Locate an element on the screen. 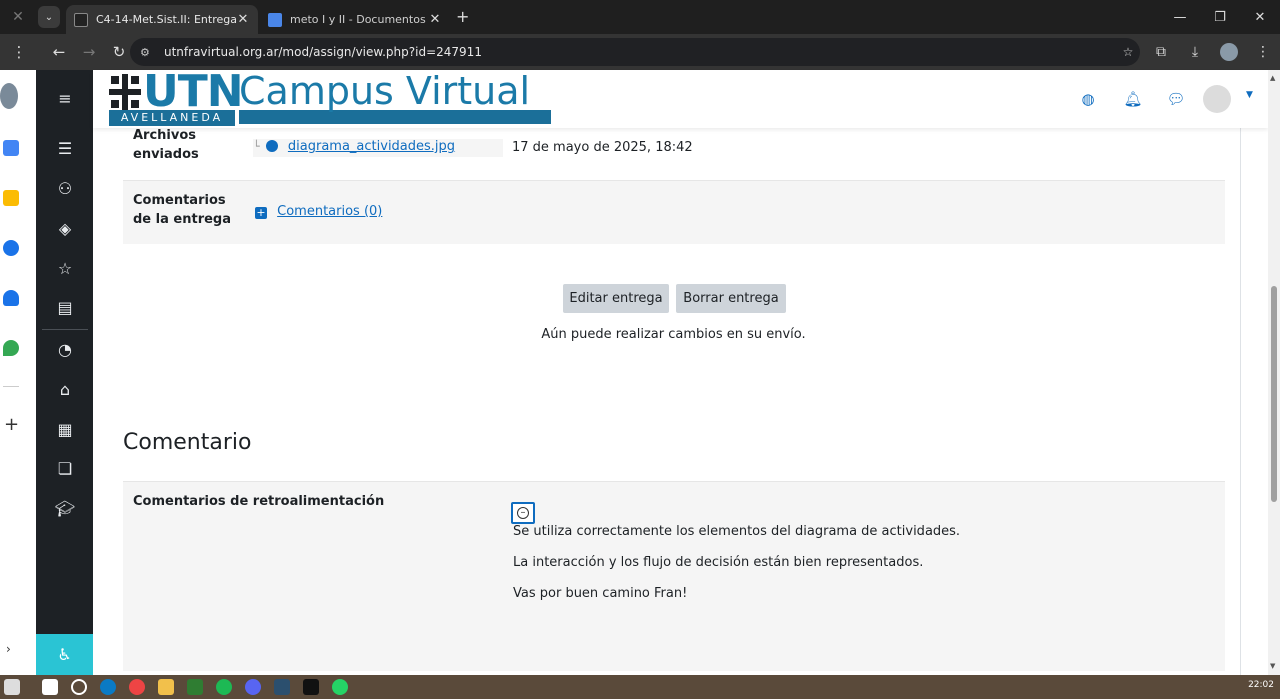  course-drawer: ≡ ☰ ⚇ ◈ ☆ ▤ ◔ ⌂ ▦ ❏ 🎓︎ is located at coordinates (64, 372).